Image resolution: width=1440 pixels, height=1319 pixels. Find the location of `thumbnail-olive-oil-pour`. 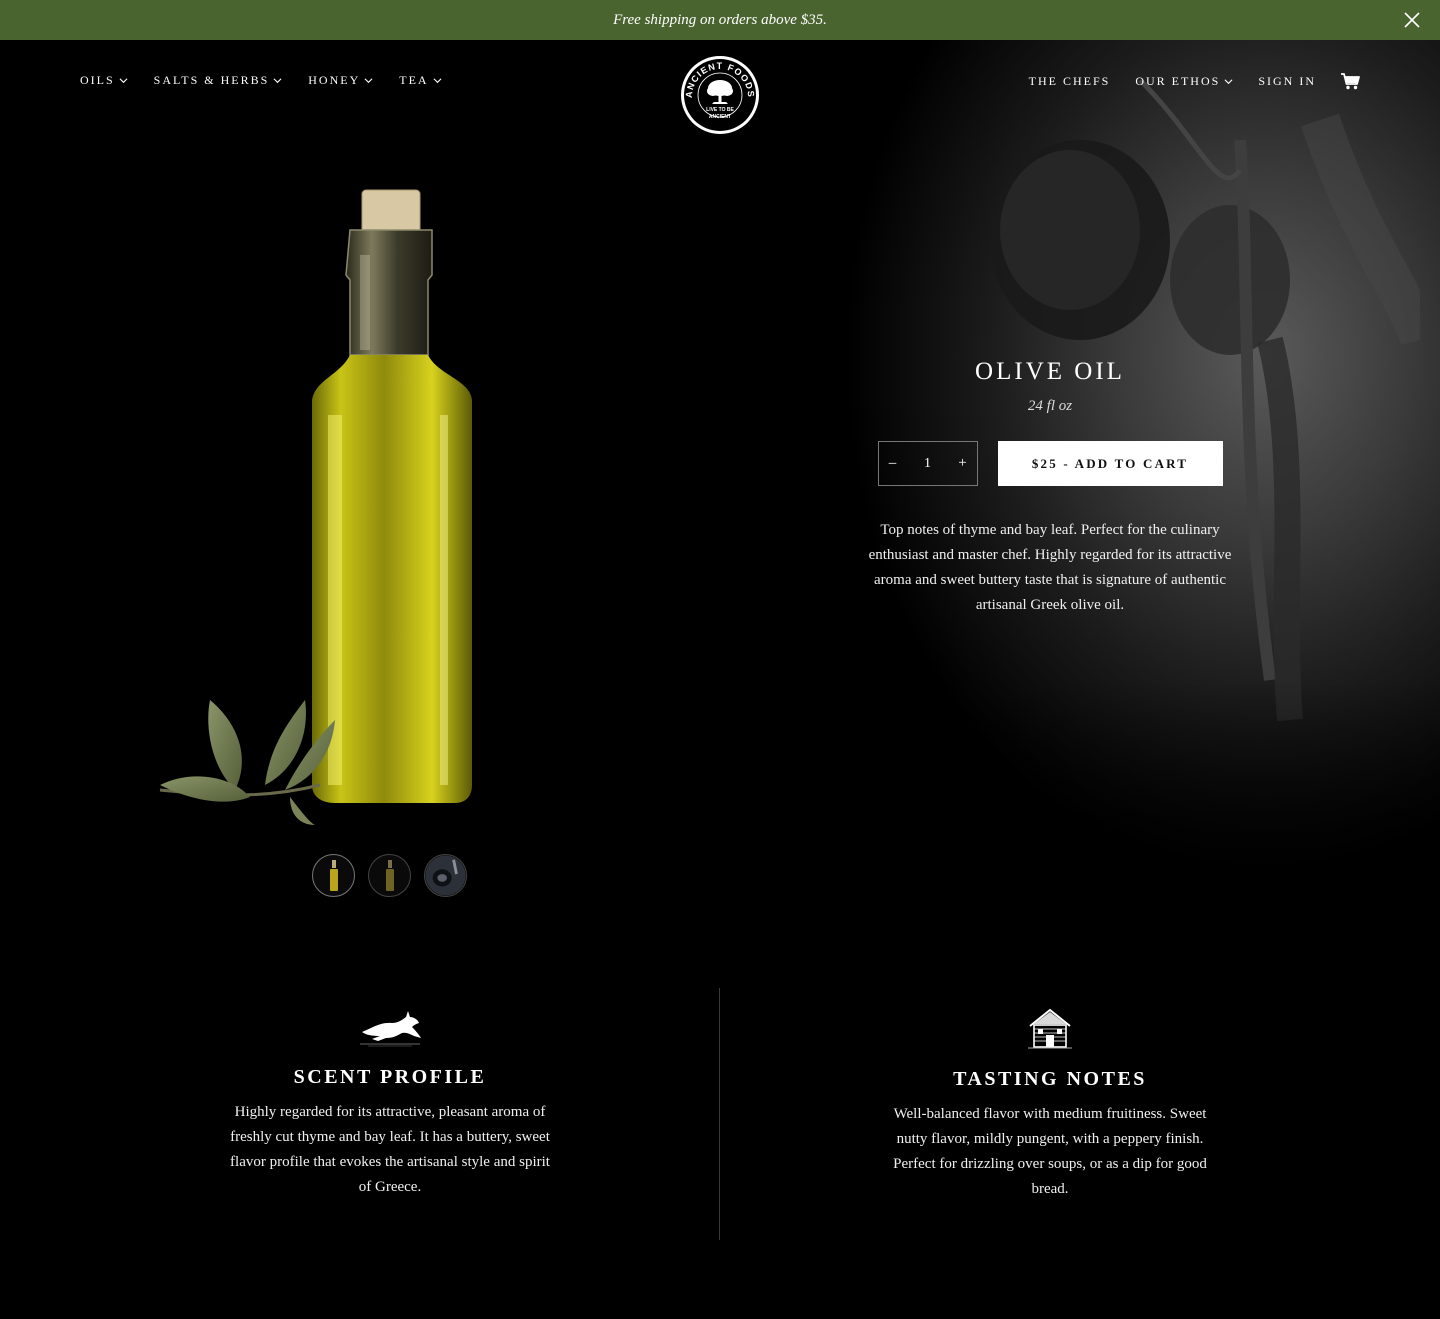

thumbnail-olive-oil-pour is located at coordinates (445, 875).